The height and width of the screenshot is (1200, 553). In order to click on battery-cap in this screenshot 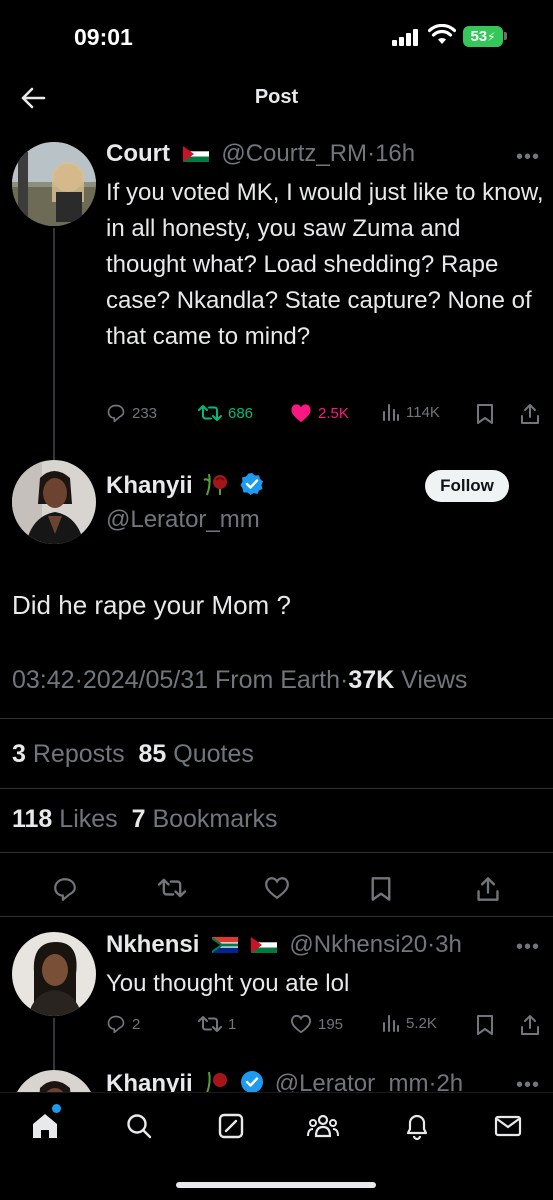, I will do `click(505, 36)`.